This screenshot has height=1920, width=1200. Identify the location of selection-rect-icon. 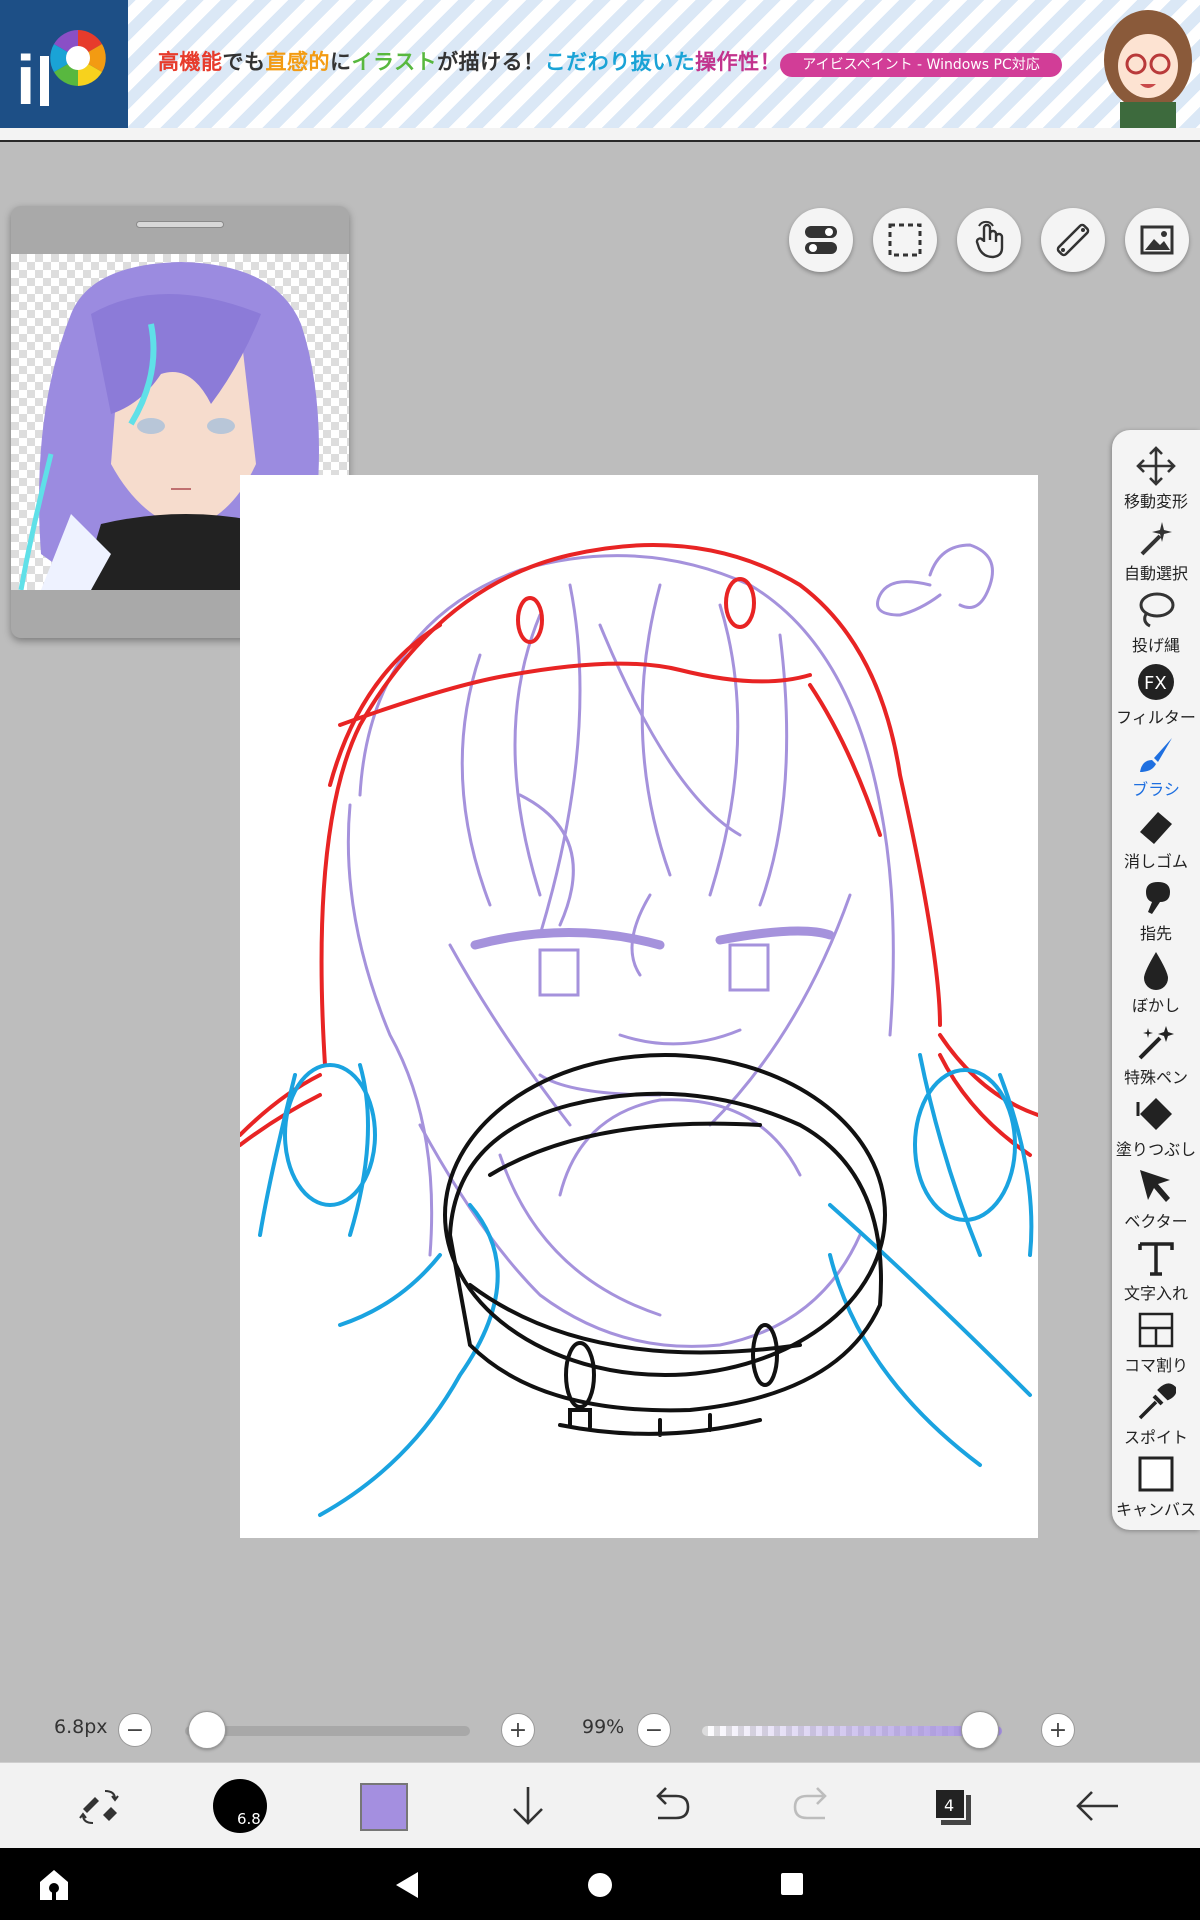
(905, 240).